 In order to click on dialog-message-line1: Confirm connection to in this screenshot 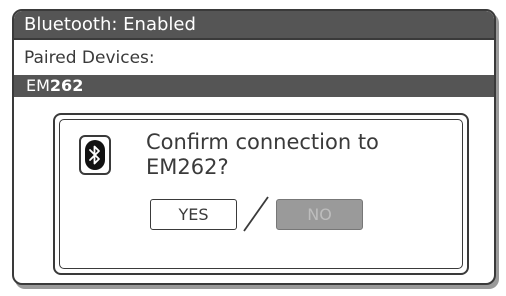, I will do `click(262, 142)`.